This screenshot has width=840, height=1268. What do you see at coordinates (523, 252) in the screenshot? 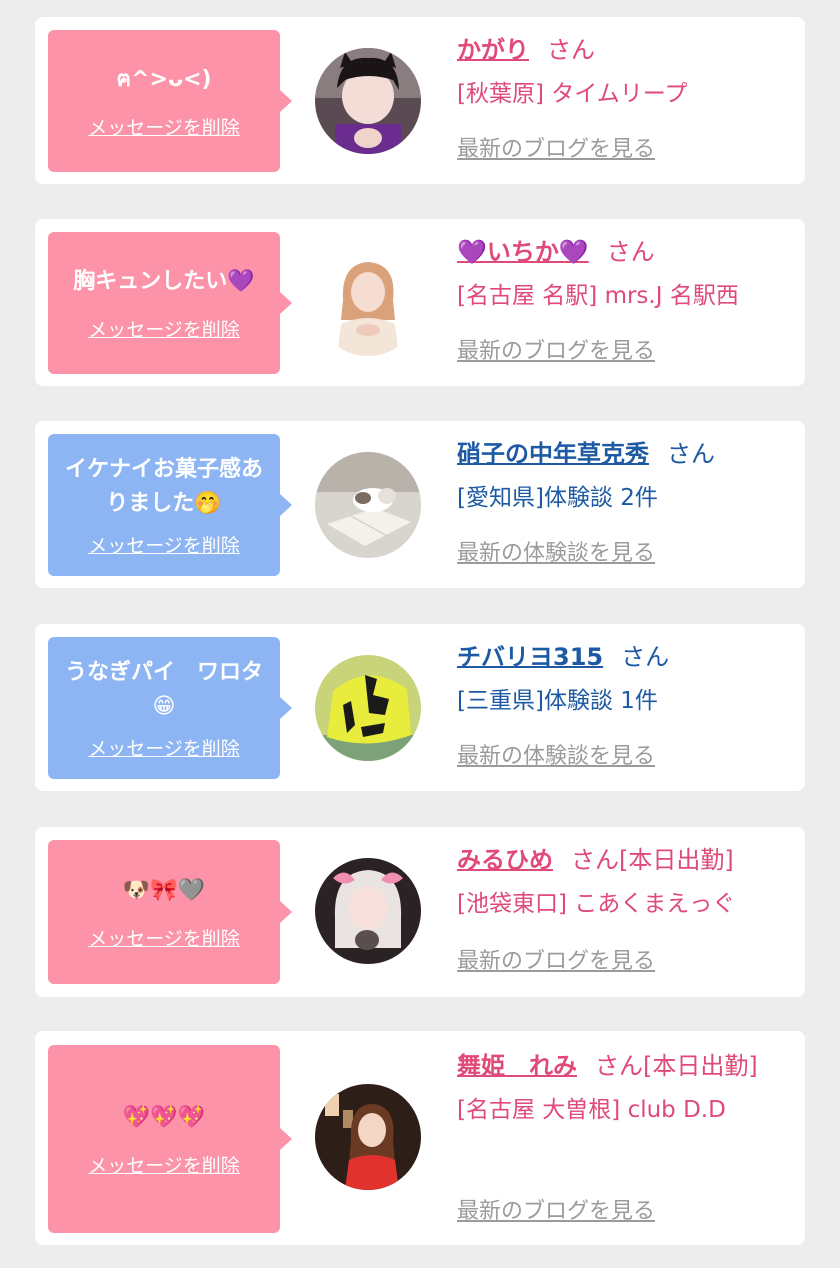
I see `sender-name-link: 💜いちか💜` at bounding box center [523, 252].